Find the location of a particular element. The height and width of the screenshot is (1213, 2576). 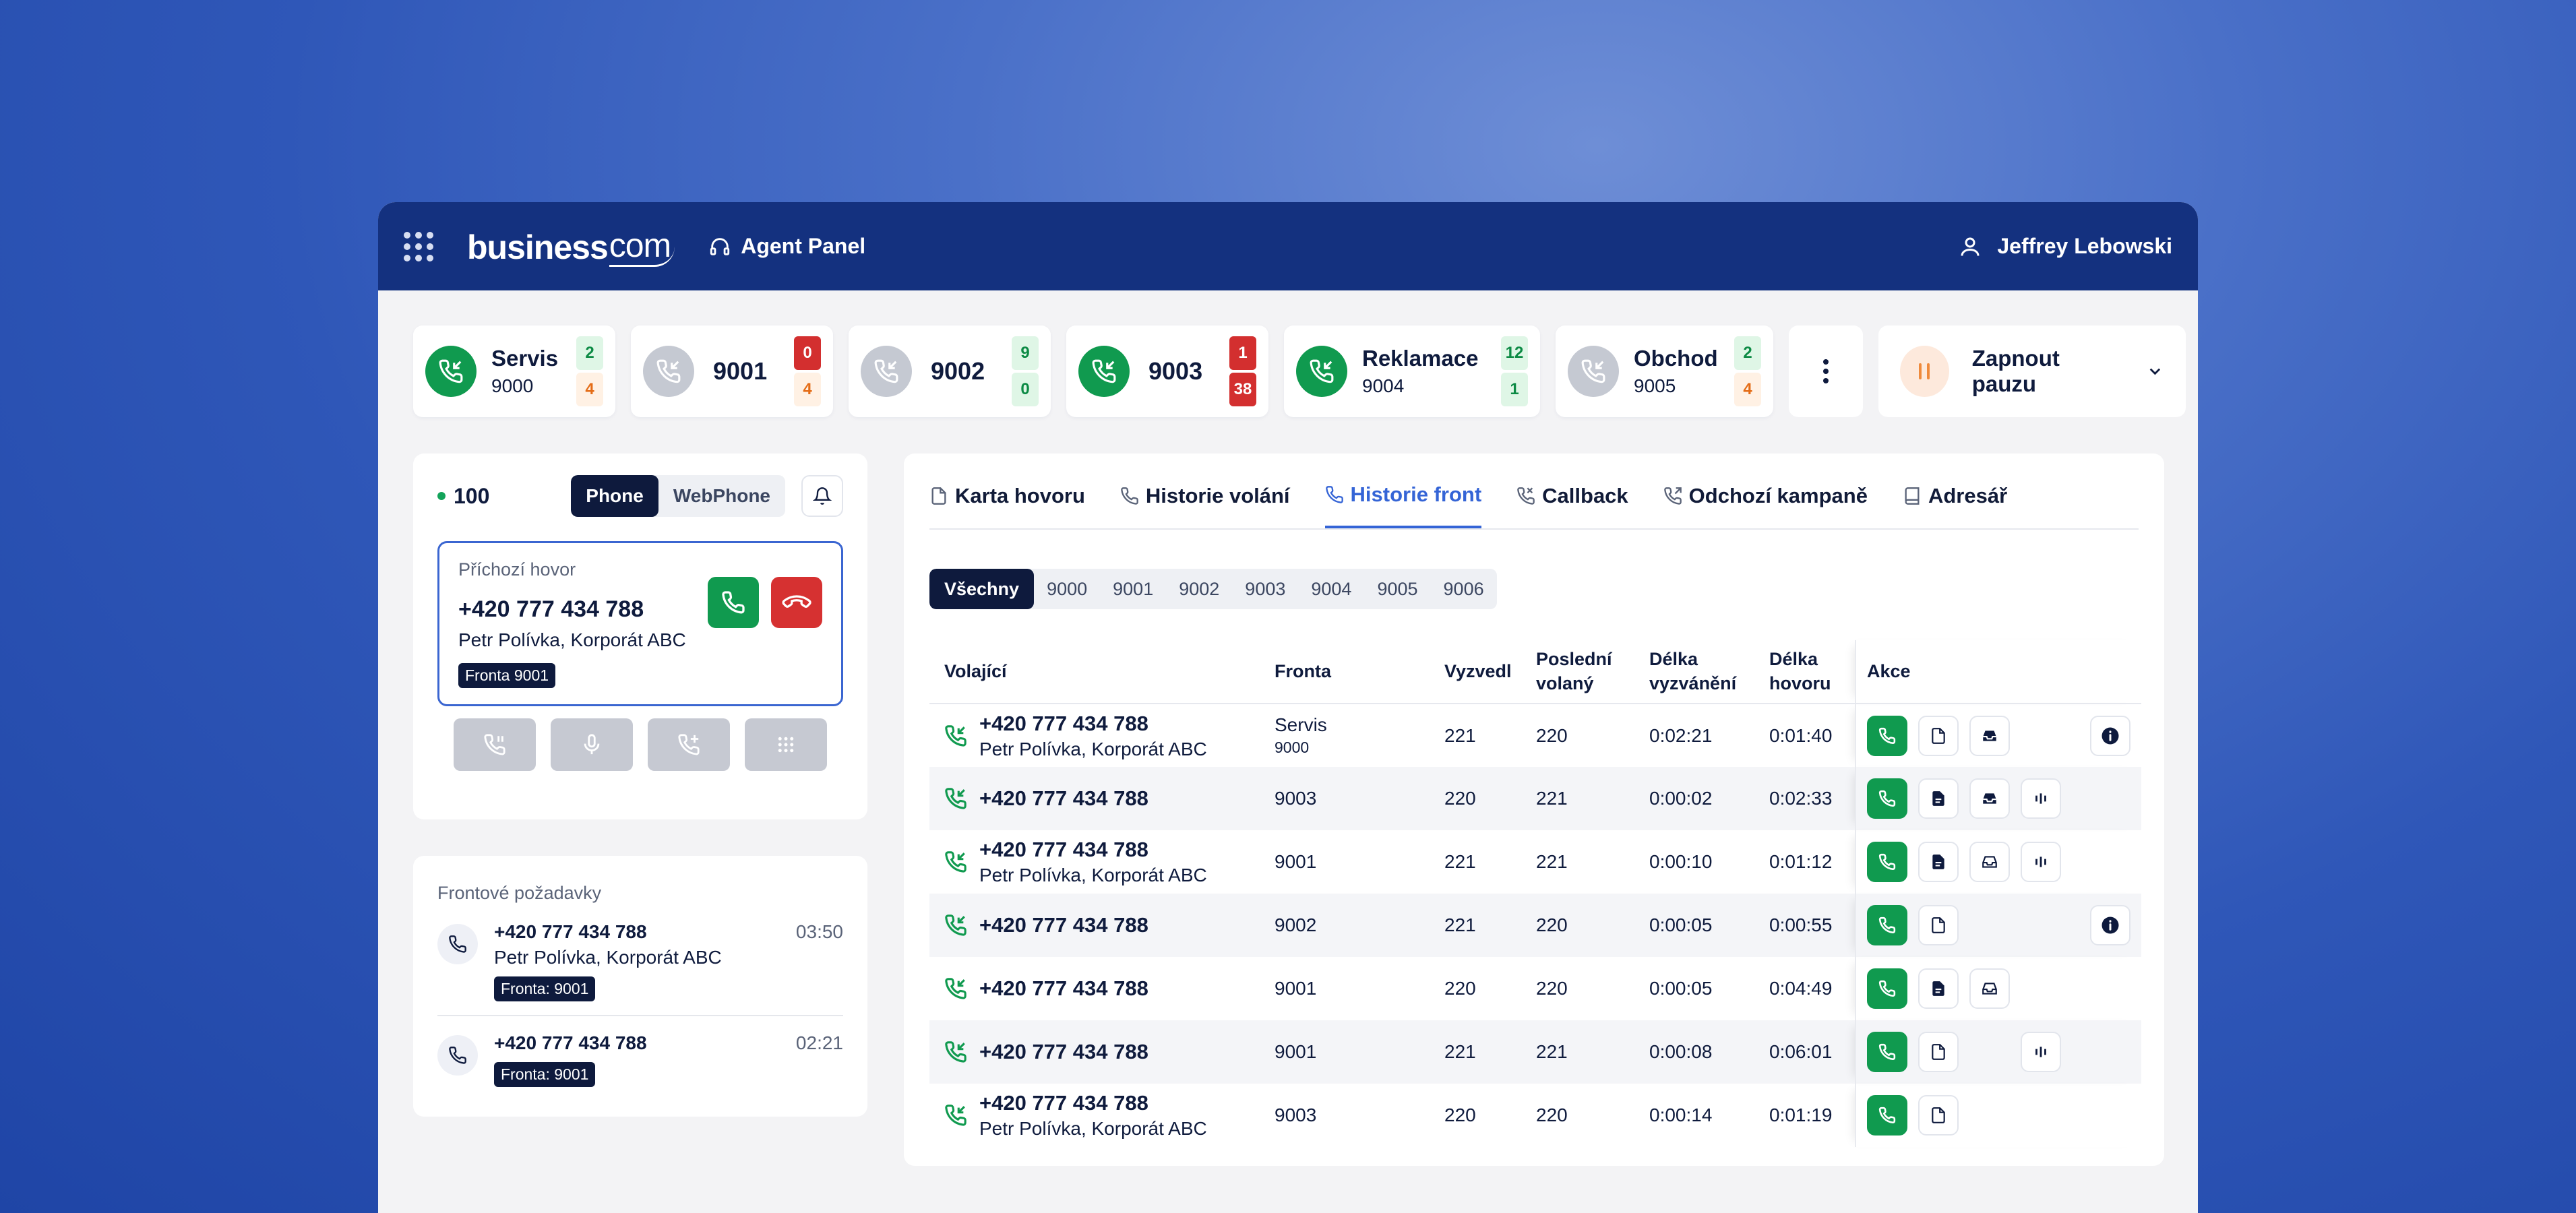

waiting-badge: 2 is located at coordinates (589, 353).